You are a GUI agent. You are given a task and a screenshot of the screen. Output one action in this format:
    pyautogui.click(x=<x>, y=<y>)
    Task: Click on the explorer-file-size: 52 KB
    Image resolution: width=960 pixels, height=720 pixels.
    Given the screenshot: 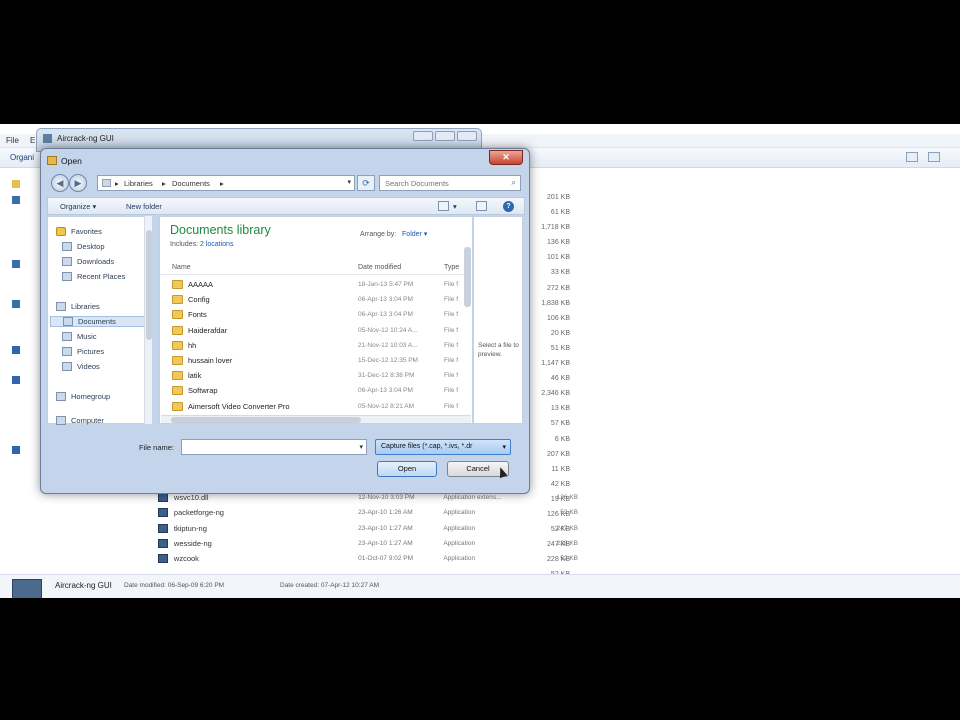 What is the action you would take?
    pyautogui.click(x=569, y=559)
    